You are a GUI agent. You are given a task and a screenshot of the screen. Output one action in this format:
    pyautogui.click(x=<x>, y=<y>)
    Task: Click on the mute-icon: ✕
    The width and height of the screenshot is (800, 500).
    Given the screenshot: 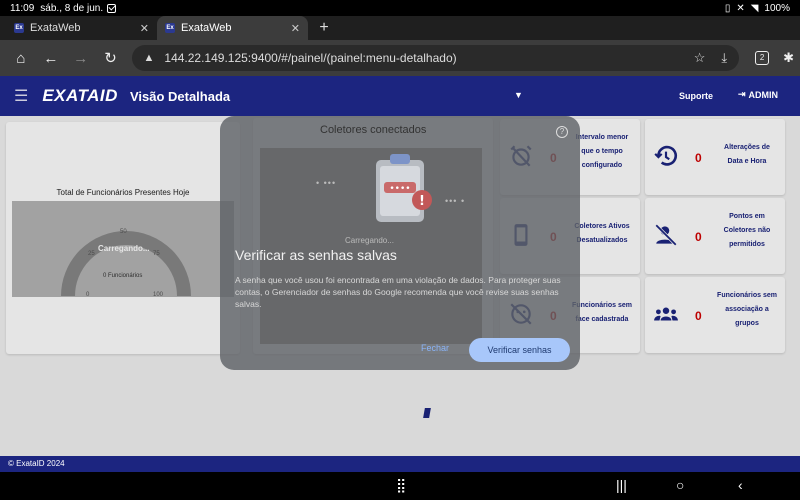 What is the action you would take?
    pyautogui.click(x=740, y=8)
    